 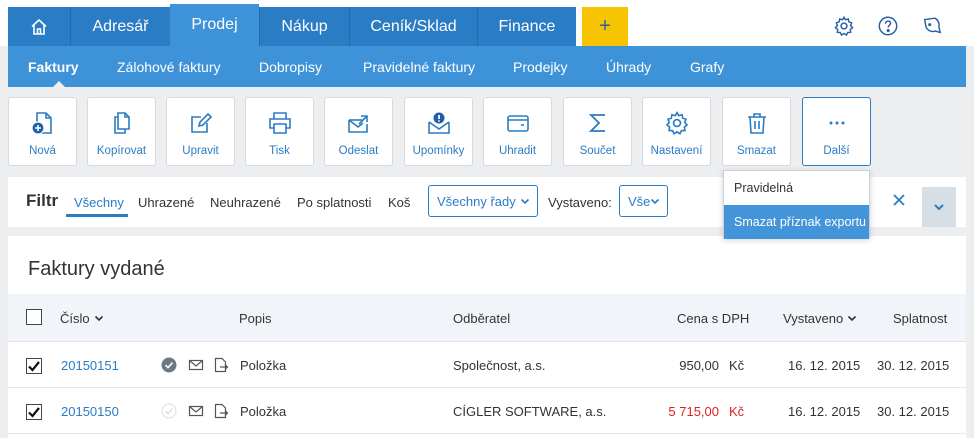 I want to click on home-icon, so click(x=39, y=26).